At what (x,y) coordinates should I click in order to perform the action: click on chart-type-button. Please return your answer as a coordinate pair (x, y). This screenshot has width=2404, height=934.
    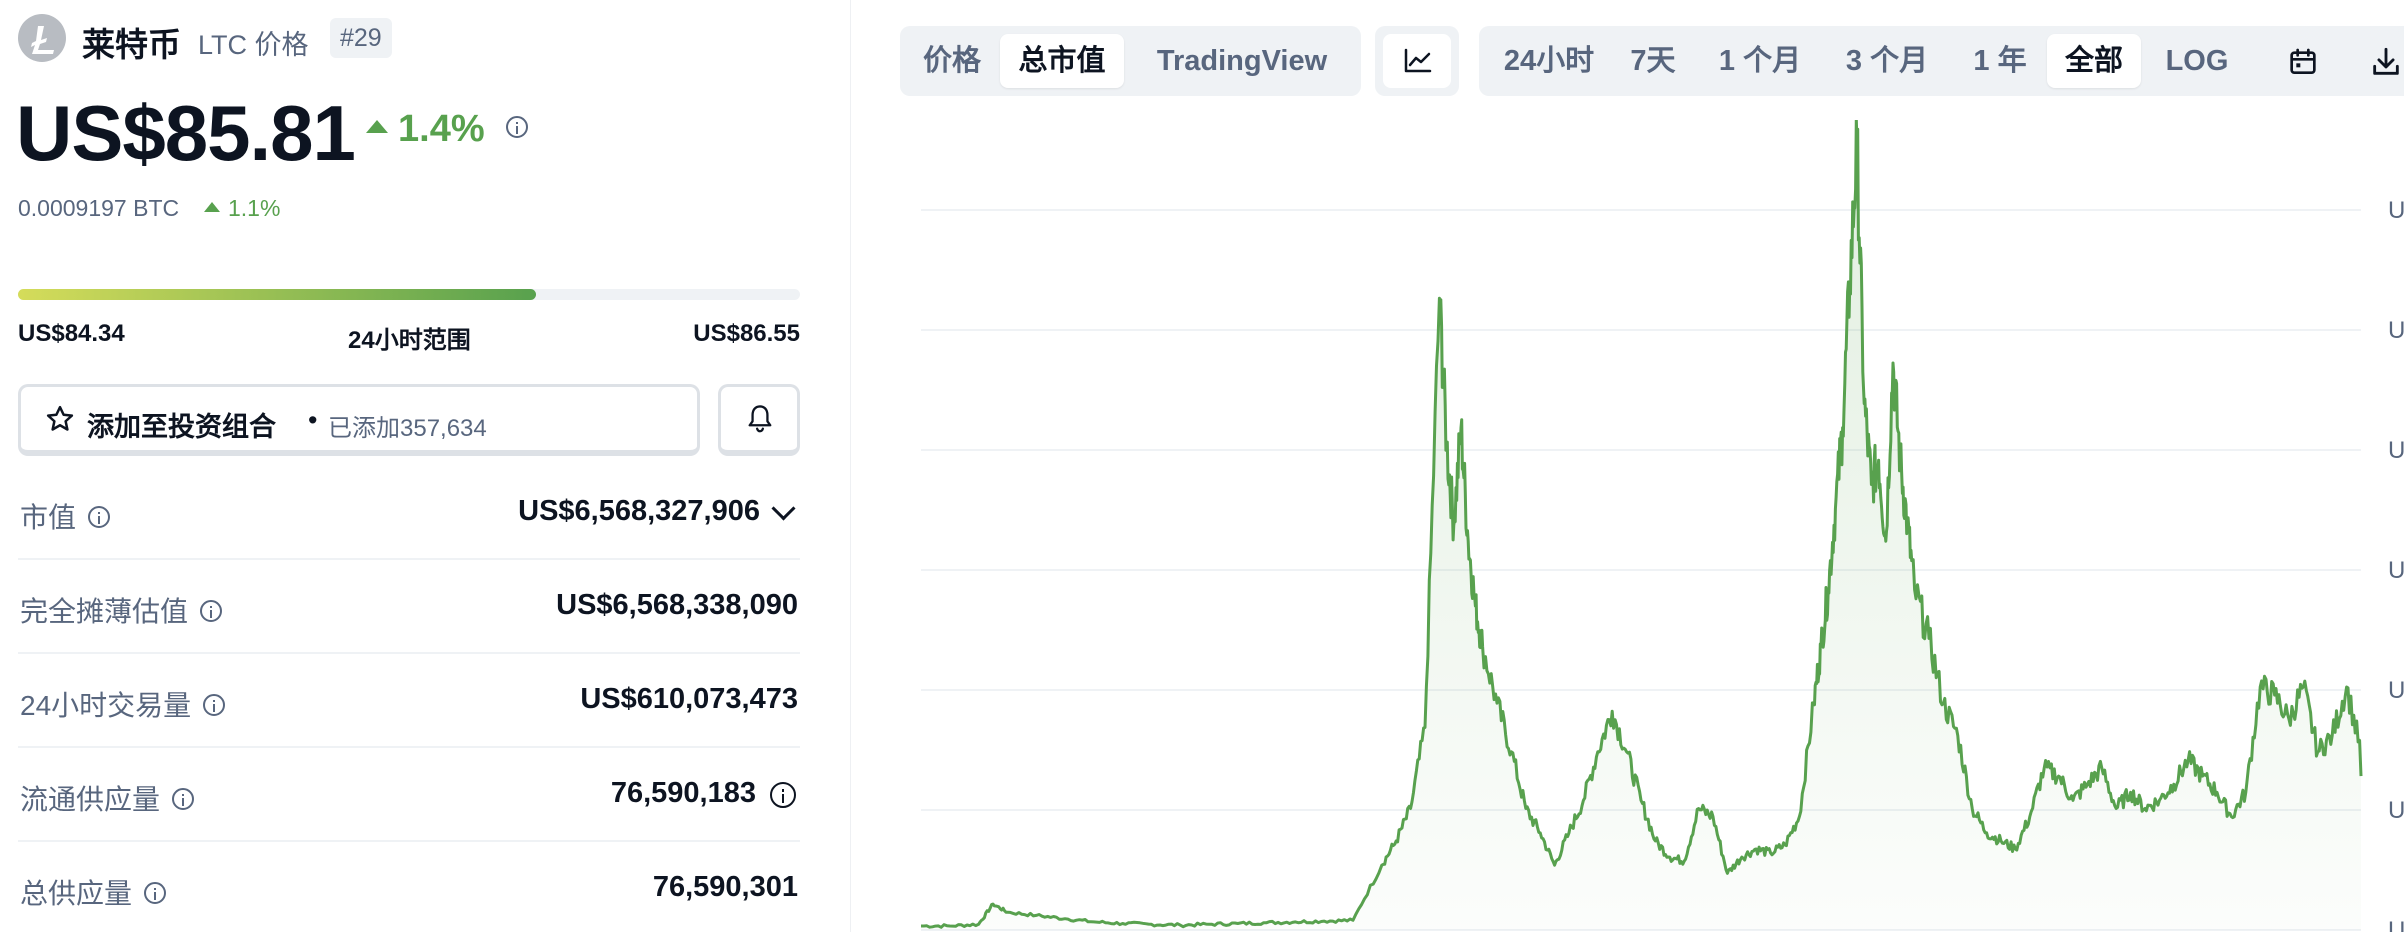
    Looking at the image, I should click on (1417, 61).